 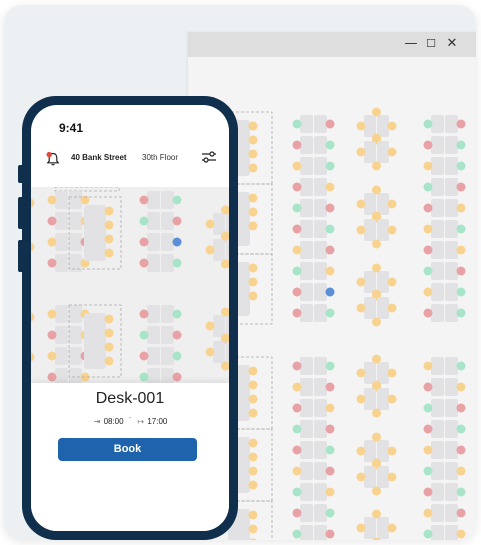 What do you see at coordinates (160, 157) in the screenshot?
I see `floor-label: 30th Floor` at bounding box center [160, 157].